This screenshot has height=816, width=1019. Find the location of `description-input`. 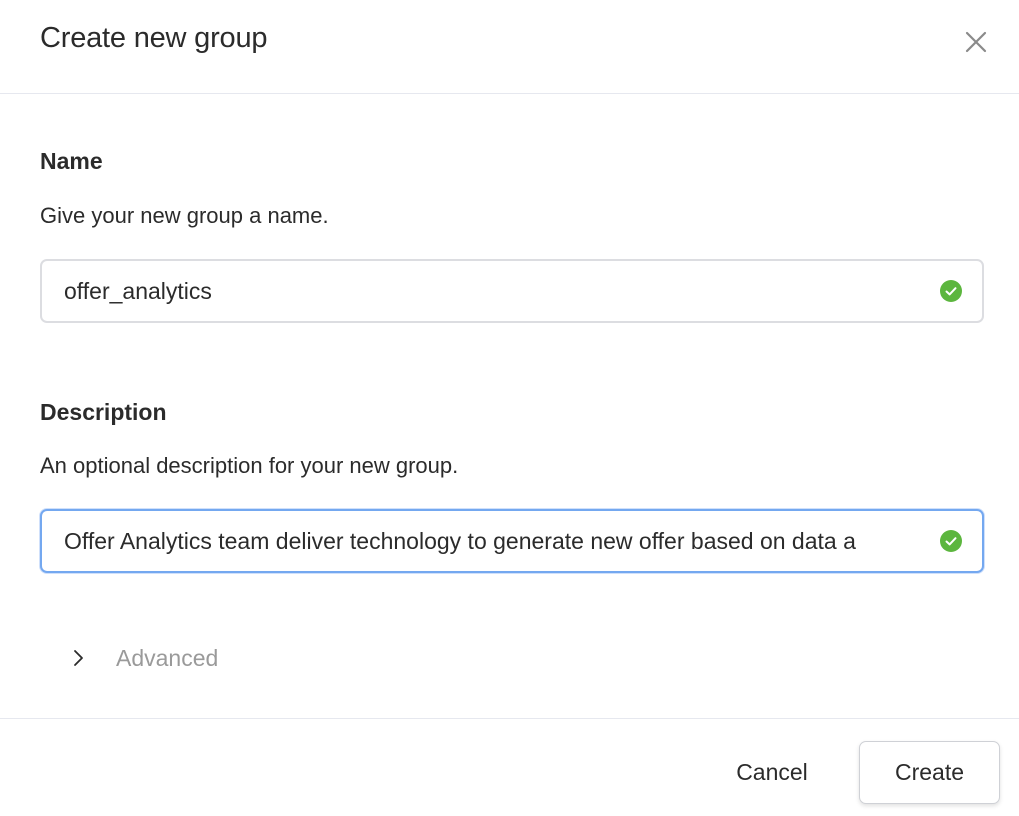

description-input is located at coordinates (499, 541).